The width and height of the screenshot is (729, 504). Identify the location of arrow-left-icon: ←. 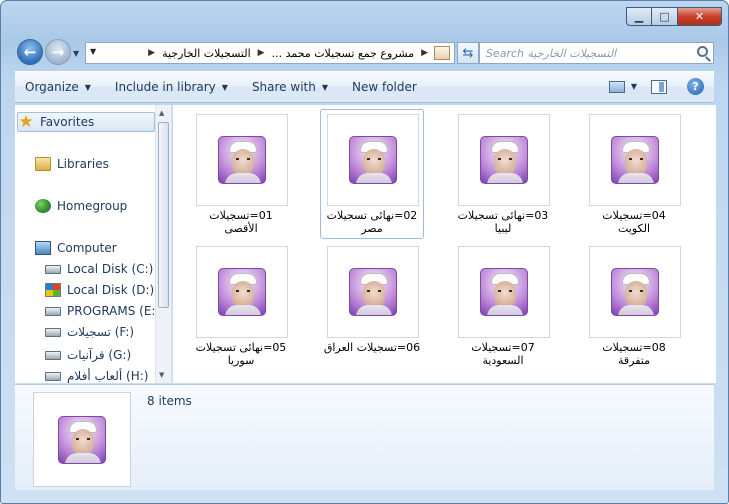
(30, 52).